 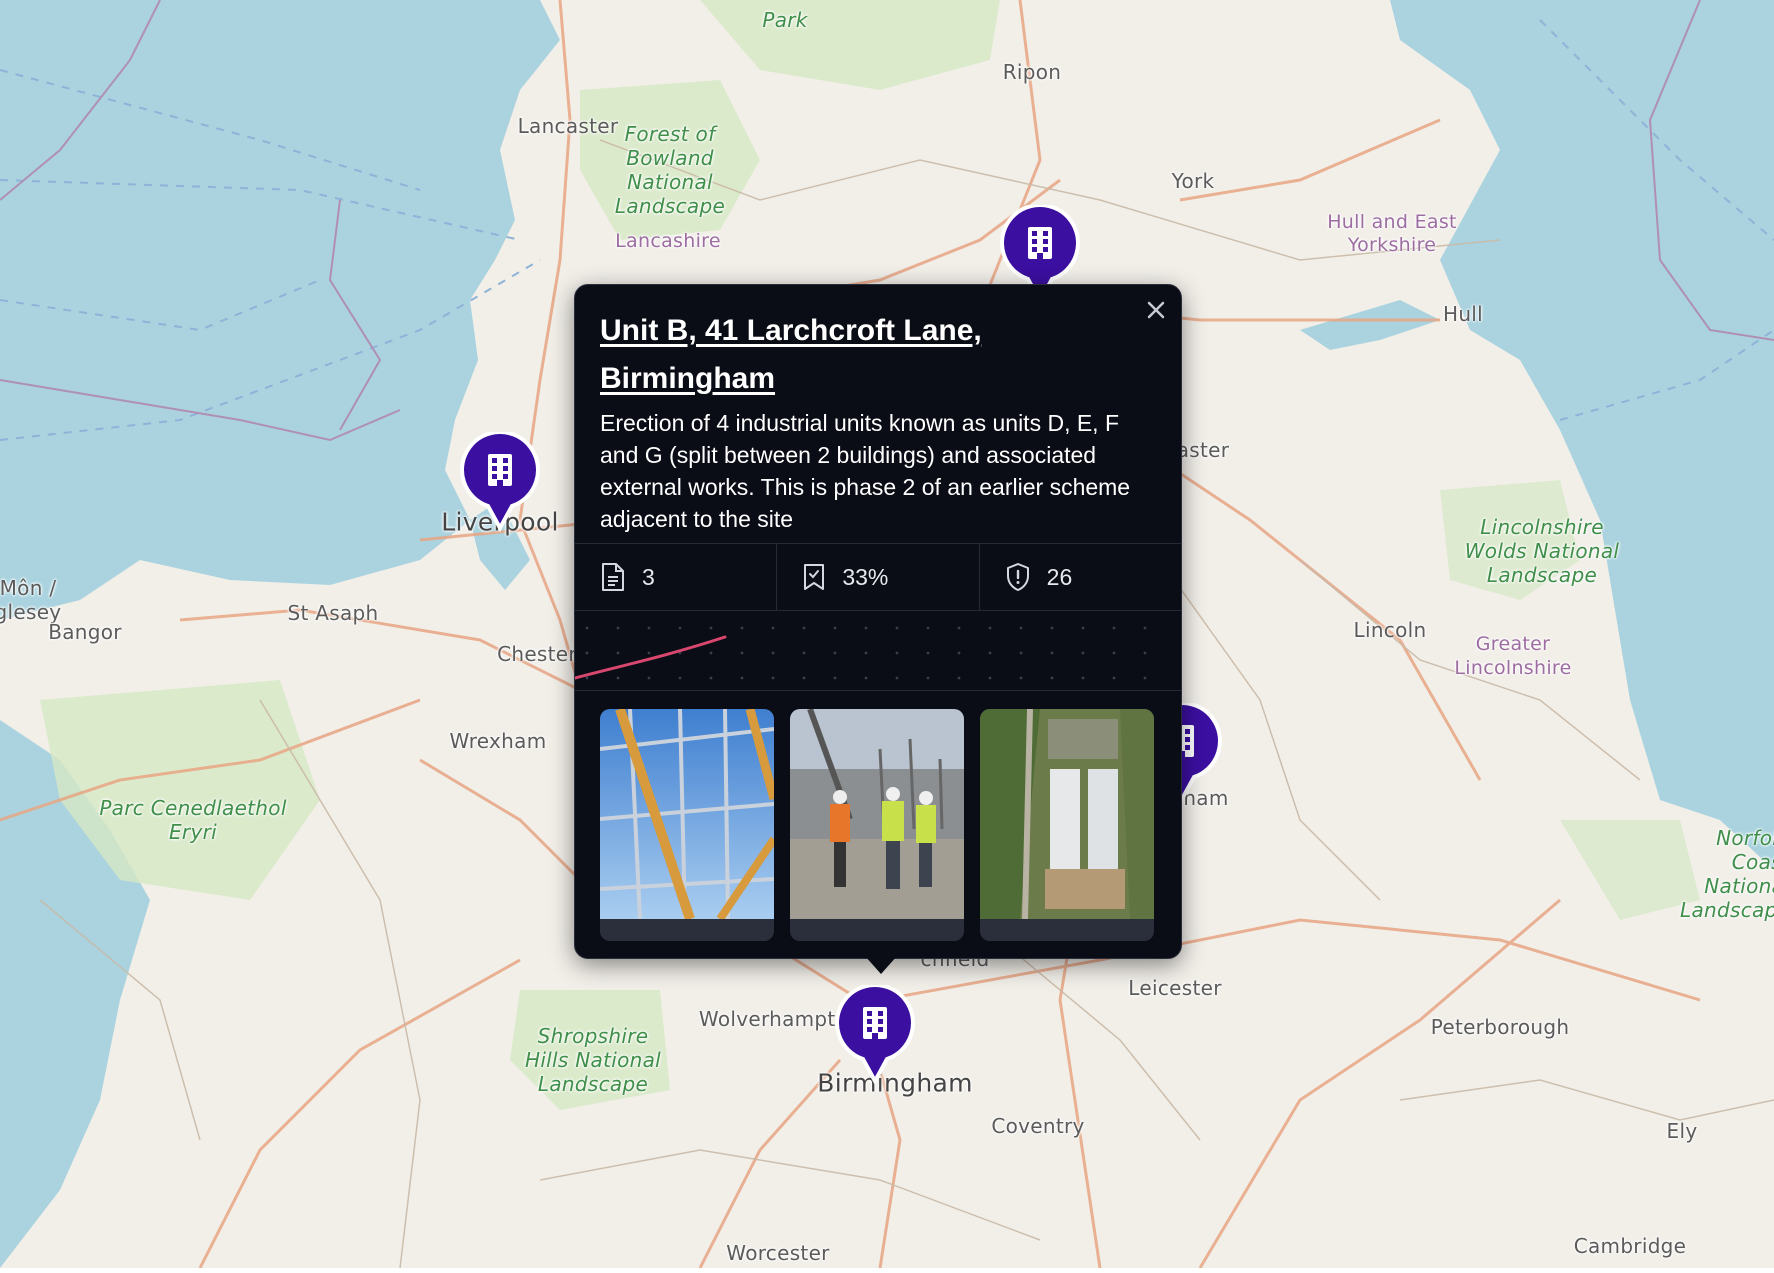 I want to click on place-label: Park, so click(x=785, y=20).